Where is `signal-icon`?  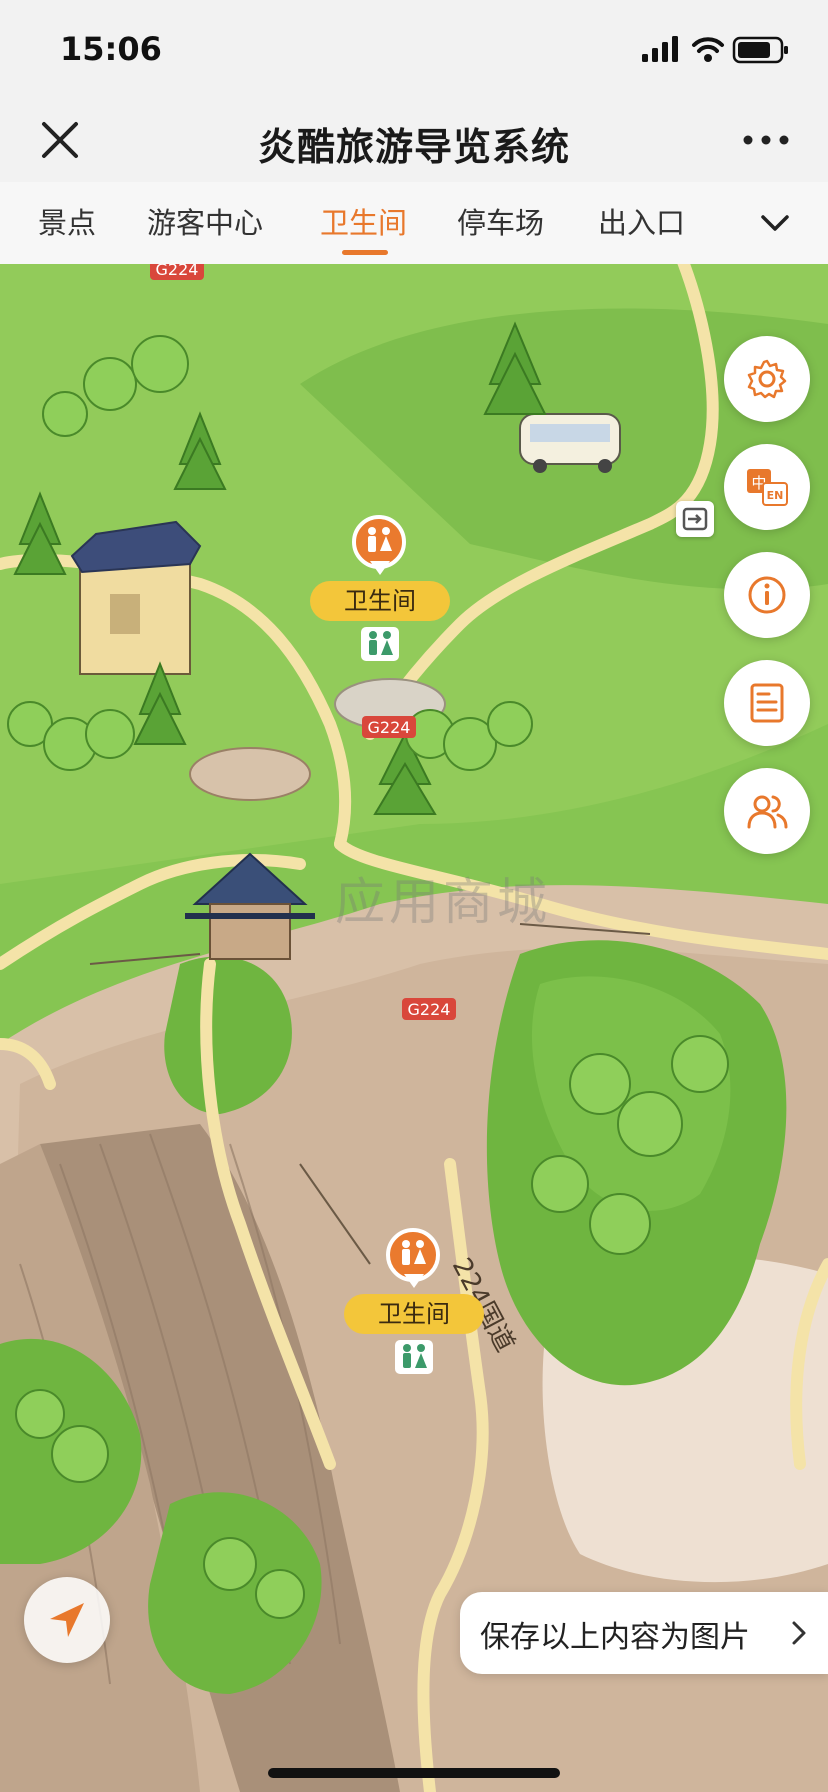 signal-icon is located at coordinates (660, 49).